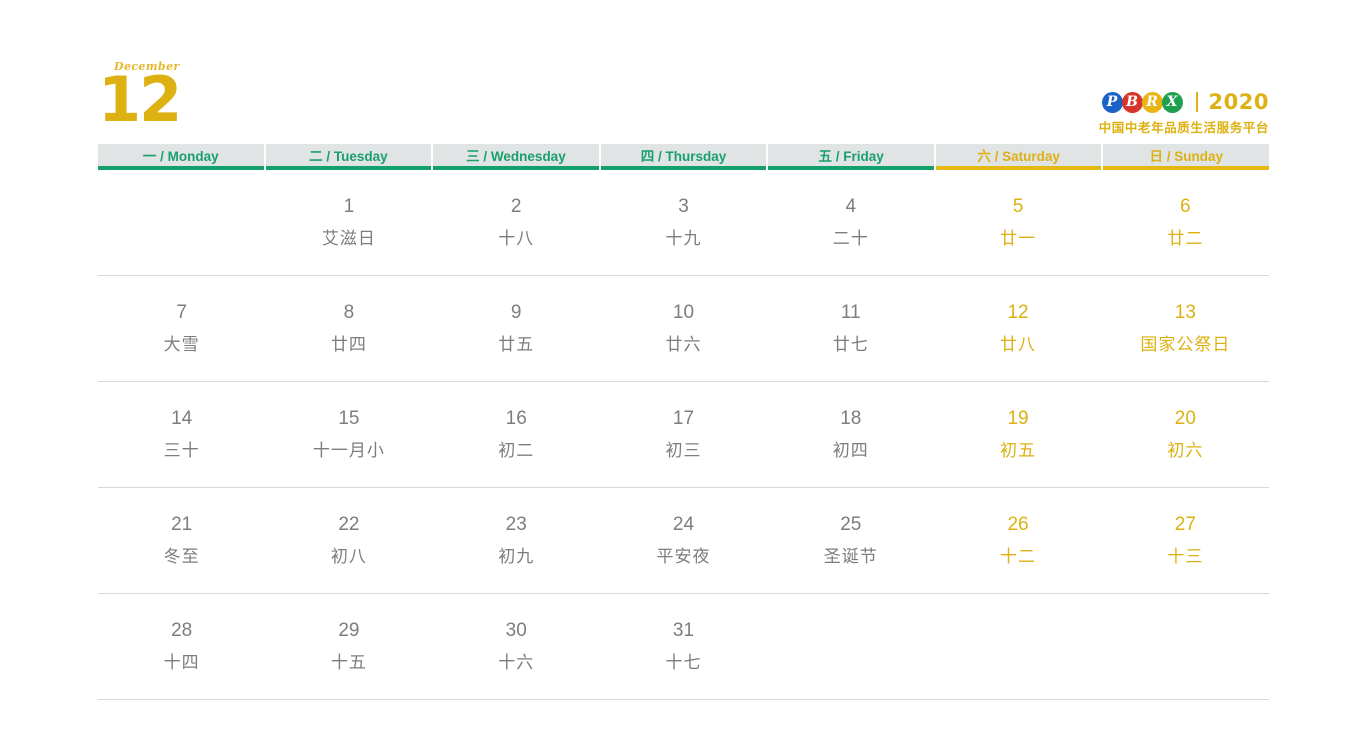  I want to click on weekday-header-label: 五 / Friday, so click(851, 156).